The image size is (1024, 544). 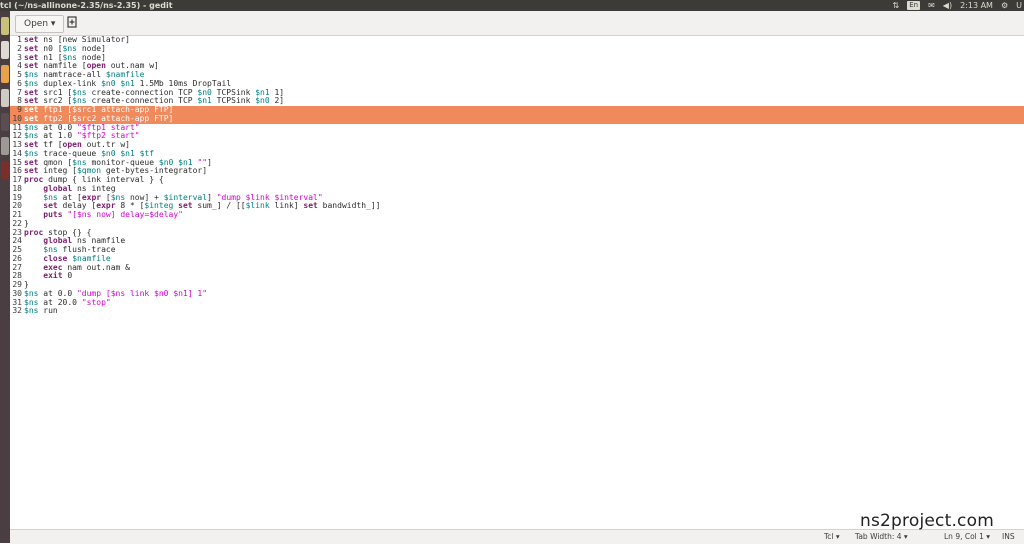 What do you see at coordinates (517, 119) in the screenshot?
I see `code-line: 10 set ftp2 [$src2 attach-app FTP]` at bounding box center [517, 119].